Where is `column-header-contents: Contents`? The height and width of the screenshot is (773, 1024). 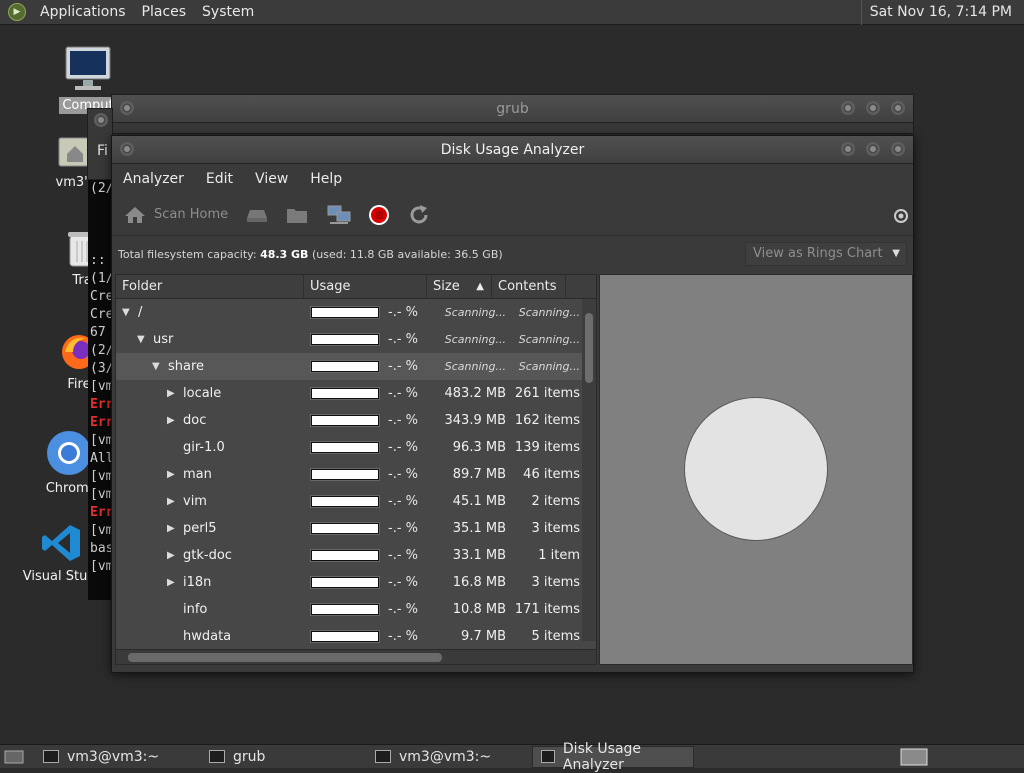
column-header-contents: Contents is located at coordinates (529, 287).